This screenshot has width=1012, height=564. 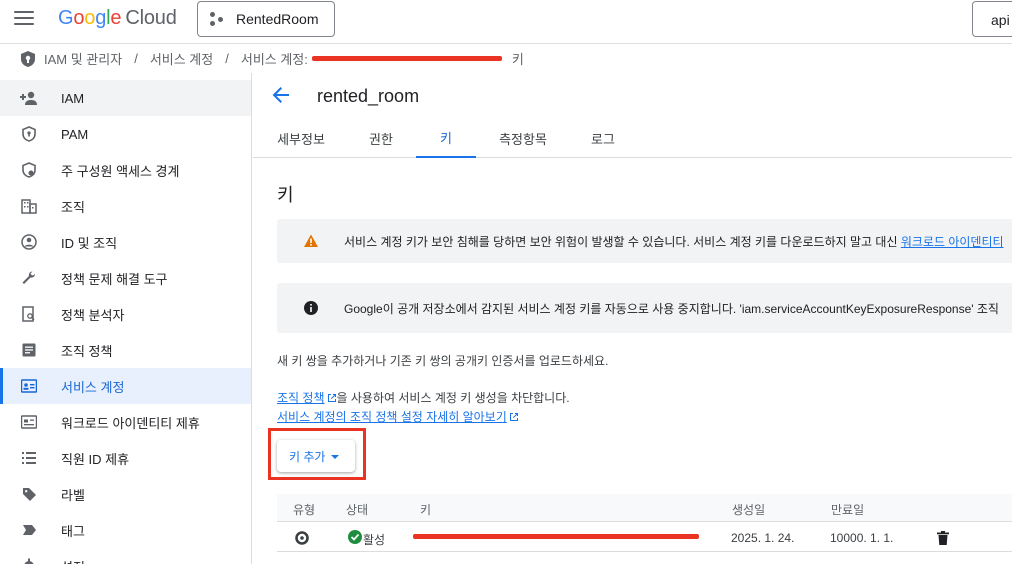 What do you see at coordinates (87, 351) in the screenshot?
I see `sidebar-item-label: 조직 정책` at bounding box center [87, 351].